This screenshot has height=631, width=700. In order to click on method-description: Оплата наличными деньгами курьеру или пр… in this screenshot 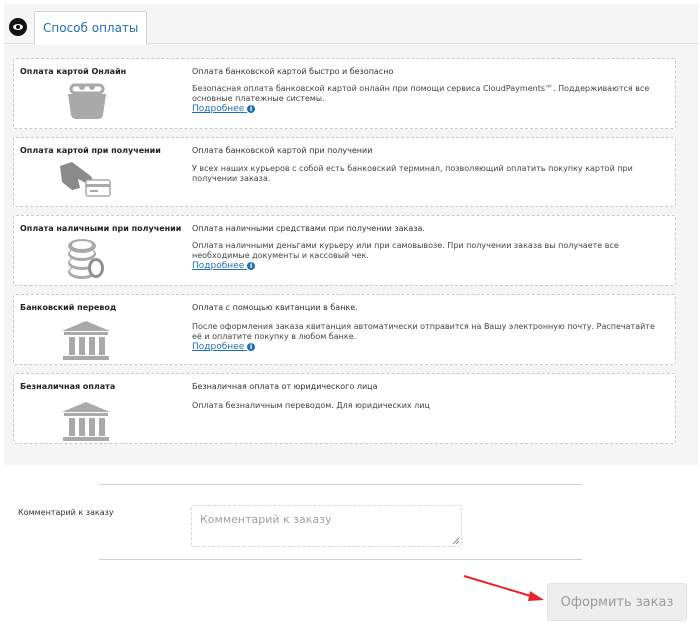, I will do `click(405, 250)`.